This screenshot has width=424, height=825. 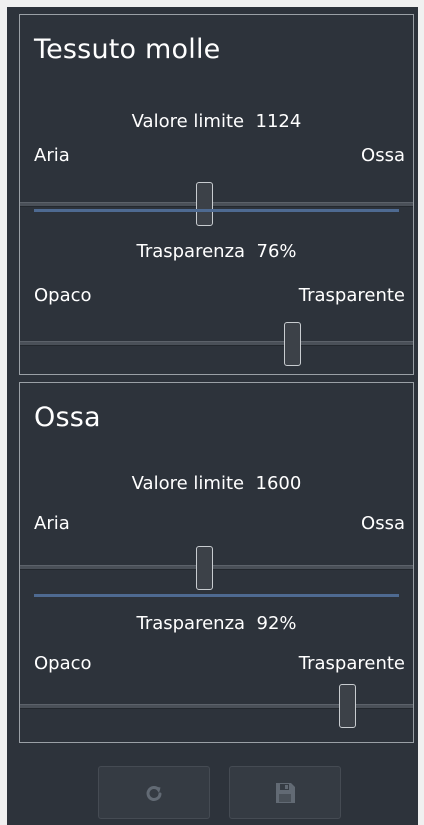 I want to click on reset-button, so click(x=154, y=792).